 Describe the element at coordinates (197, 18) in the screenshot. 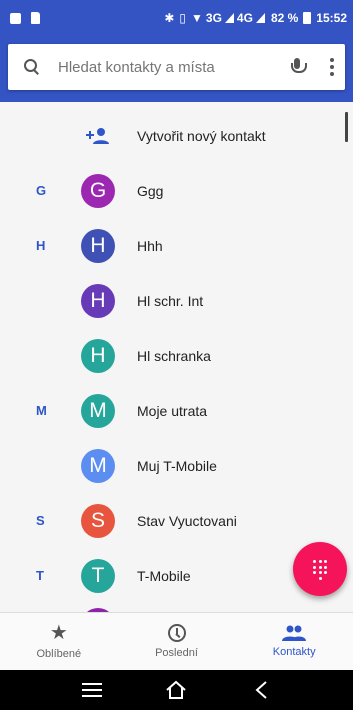

I see `wifi-icon: ▼` at that location.